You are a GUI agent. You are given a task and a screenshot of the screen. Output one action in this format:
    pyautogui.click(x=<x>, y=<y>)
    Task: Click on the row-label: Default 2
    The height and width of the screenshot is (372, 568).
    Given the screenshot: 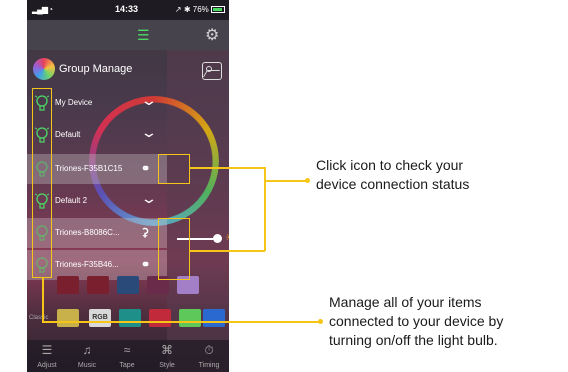 What is the action you would take?
    pyautogui.click(x=71, y=200)
    